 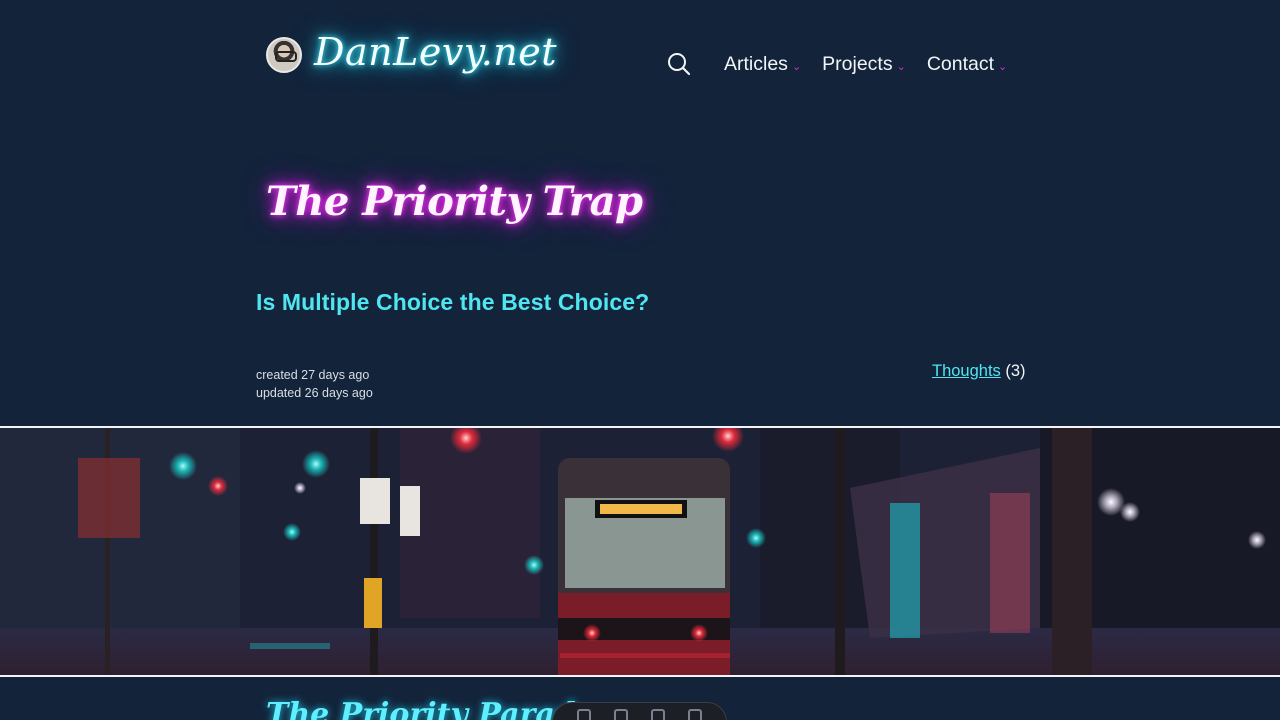 What do you see at coordinates (857, 63) in the screenshot?
I see `nav-projects-label: Projects` at bounding box center [857, 63].